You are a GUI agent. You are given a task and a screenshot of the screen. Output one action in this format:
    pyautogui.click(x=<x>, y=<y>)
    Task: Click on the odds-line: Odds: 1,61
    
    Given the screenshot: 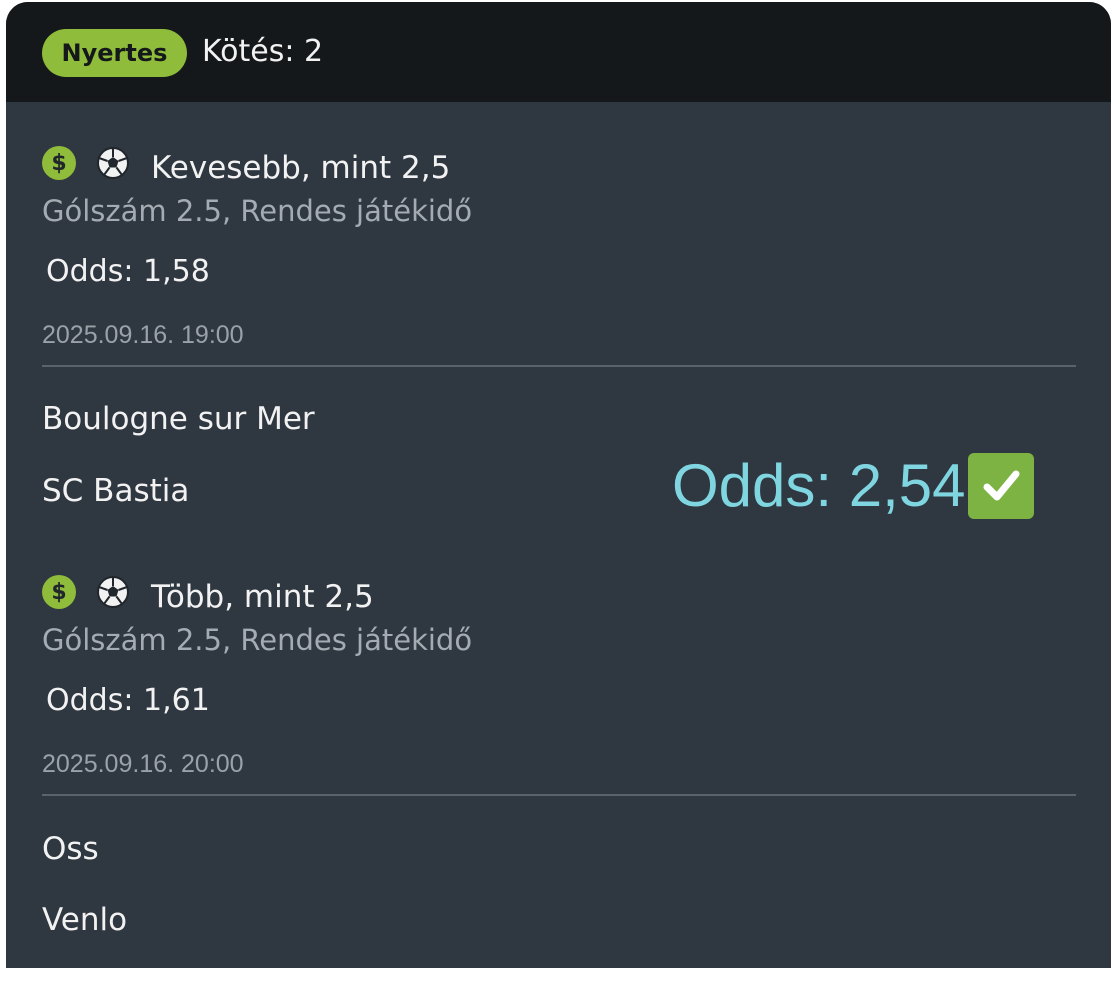 What is the action you would take?
    pyautogui.click(x=128, y=701)
    